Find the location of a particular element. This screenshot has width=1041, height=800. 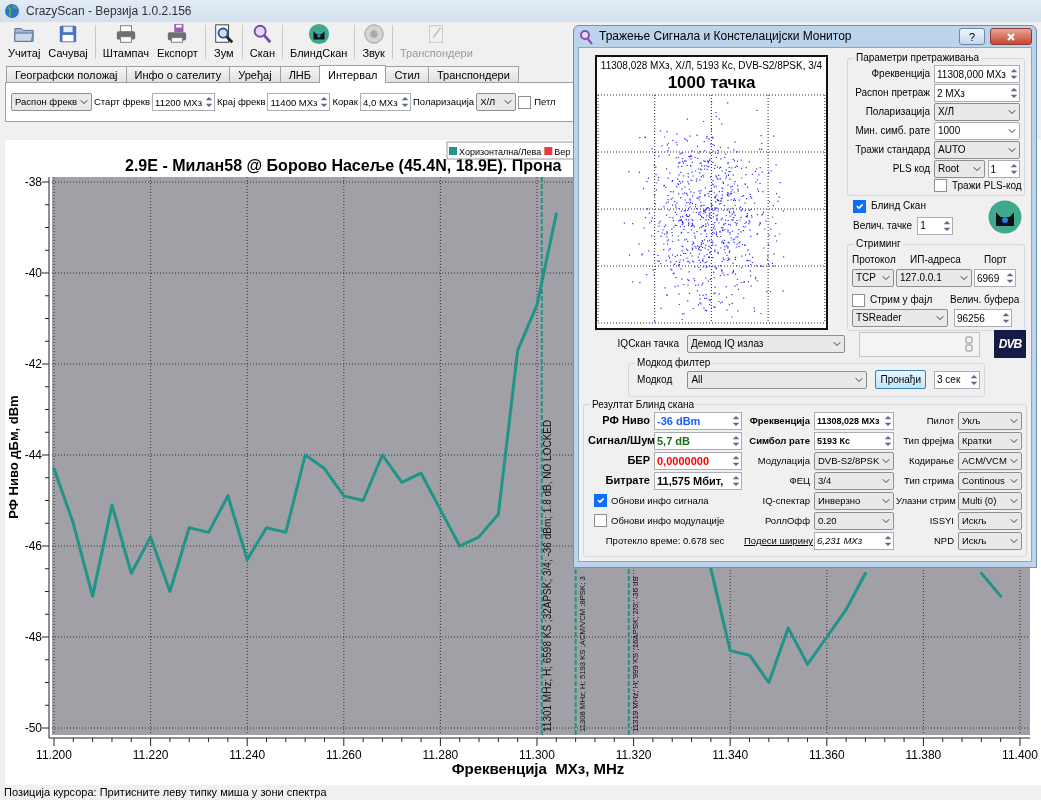

dropdown: 127.0.0.1 is located at coordinates (934, 278).